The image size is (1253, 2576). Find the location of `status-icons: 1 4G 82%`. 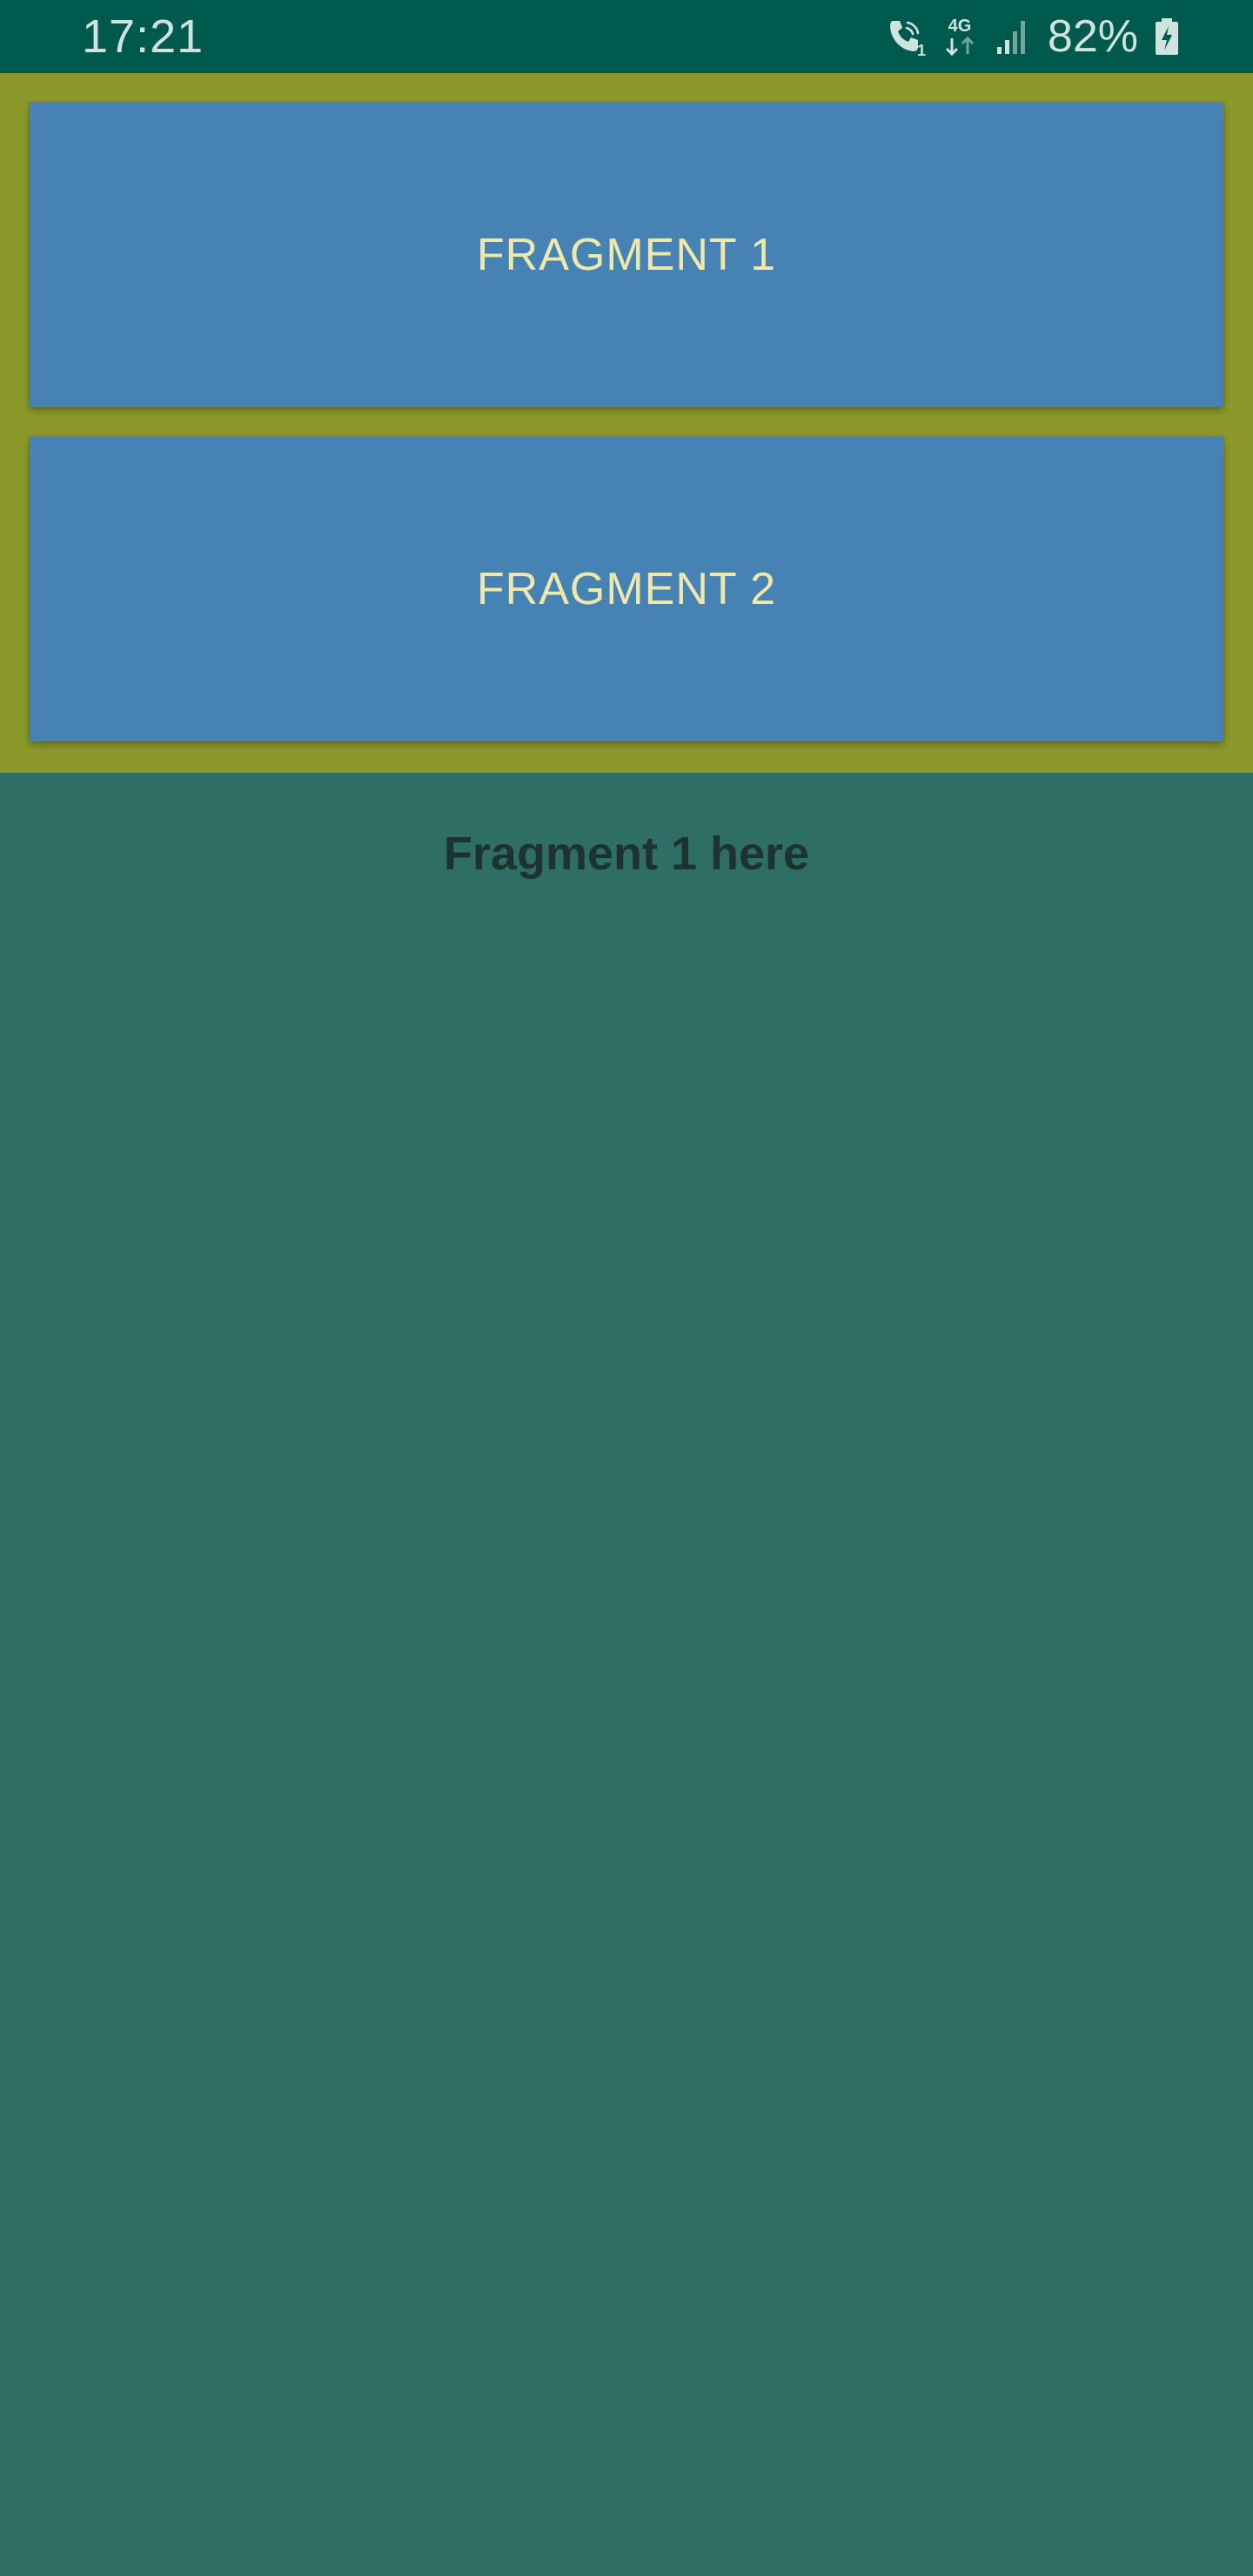

status-icons: 1 4G 82% is located at coordinates (1032, 37).